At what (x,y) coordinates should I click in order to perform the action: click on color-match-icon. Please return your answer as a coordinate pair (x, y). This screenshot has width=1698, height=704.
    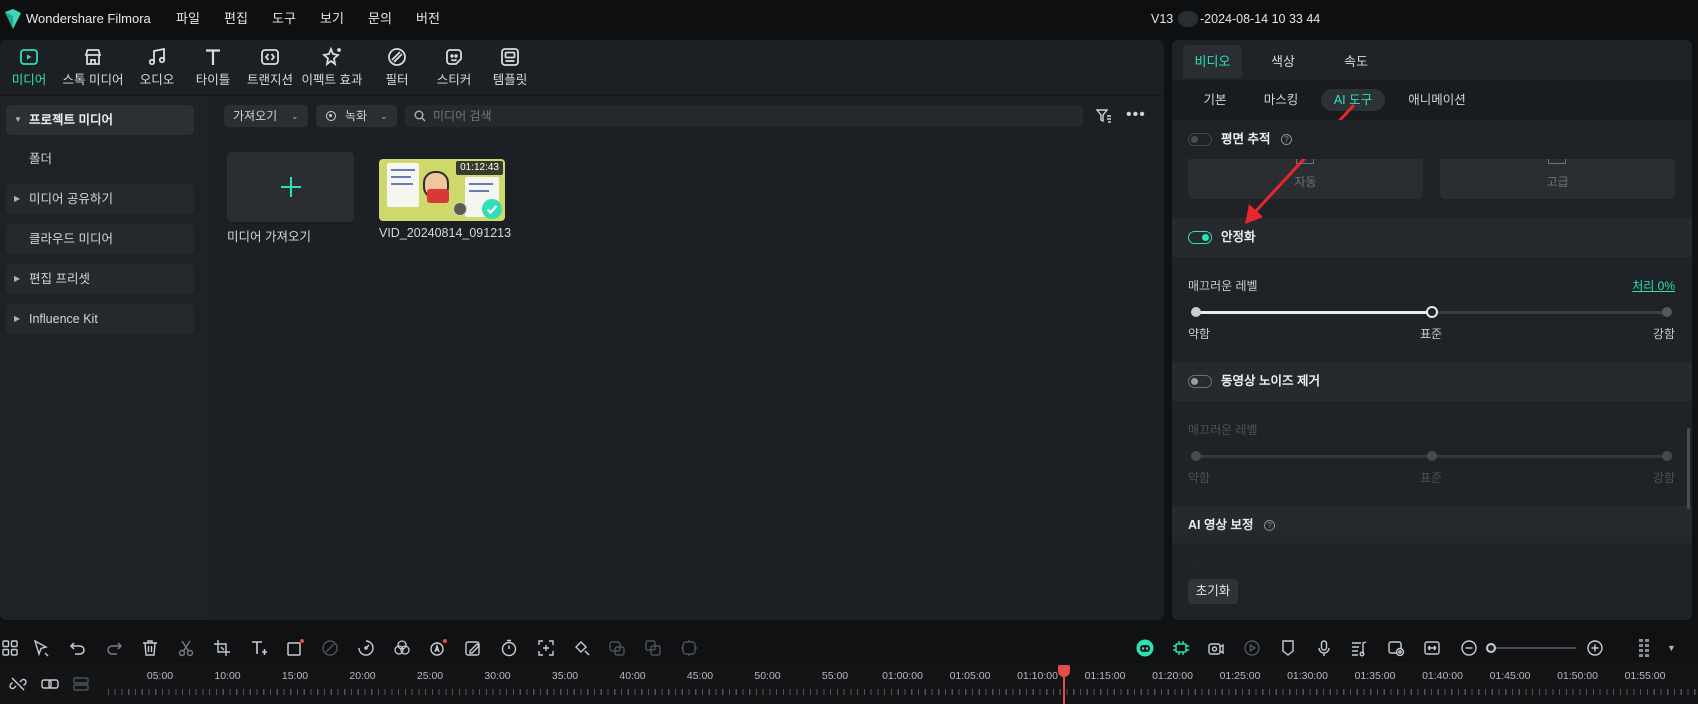
    Looking at the image, I should click on (330, 648).